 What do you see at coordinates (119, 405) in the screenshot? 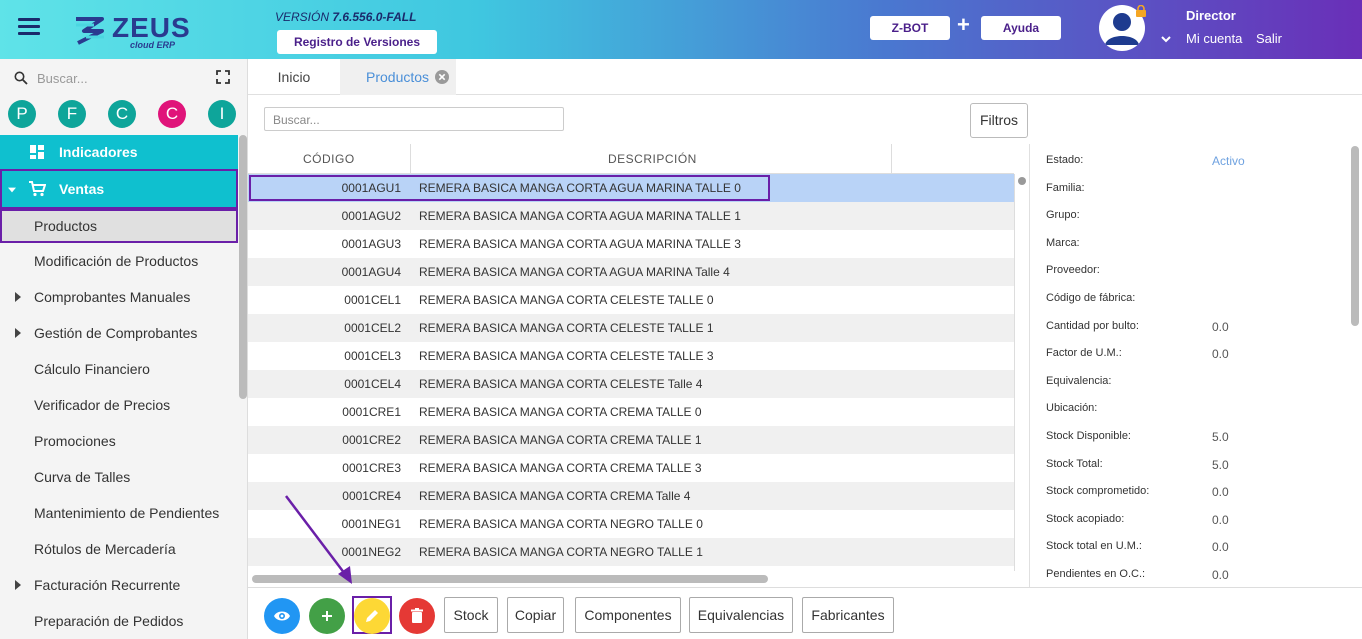
I see `sidebar-item-verificador-precios: Verificador de Precios` at bounding box center [119, 405].